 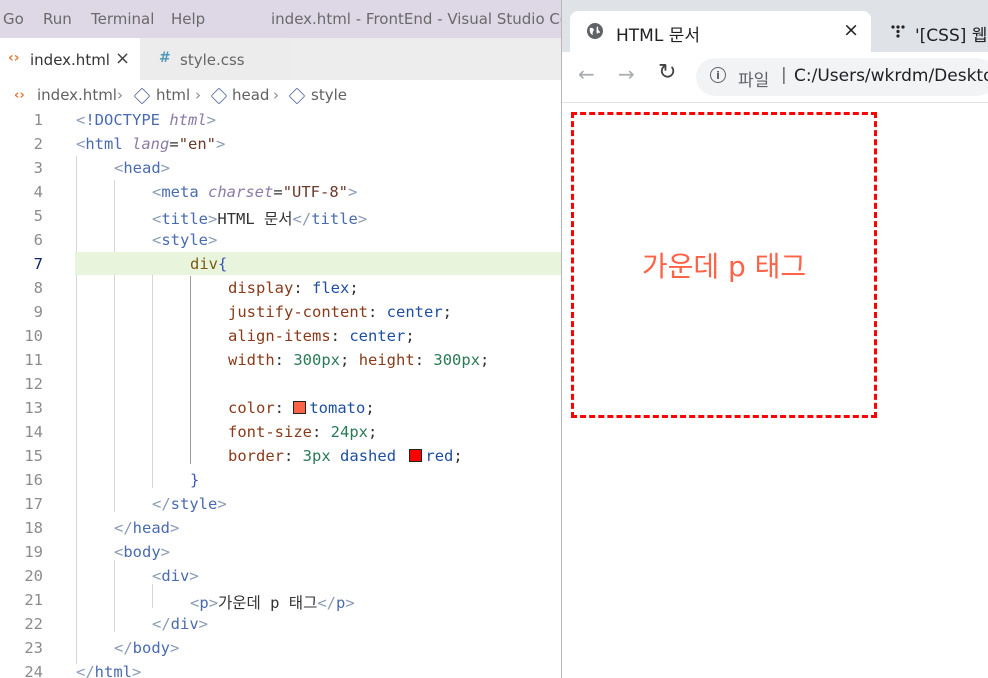 What do you see at coordinates (341, 603) in the screenshot?
I see `code-token: p` at bounding box center [341, 603].